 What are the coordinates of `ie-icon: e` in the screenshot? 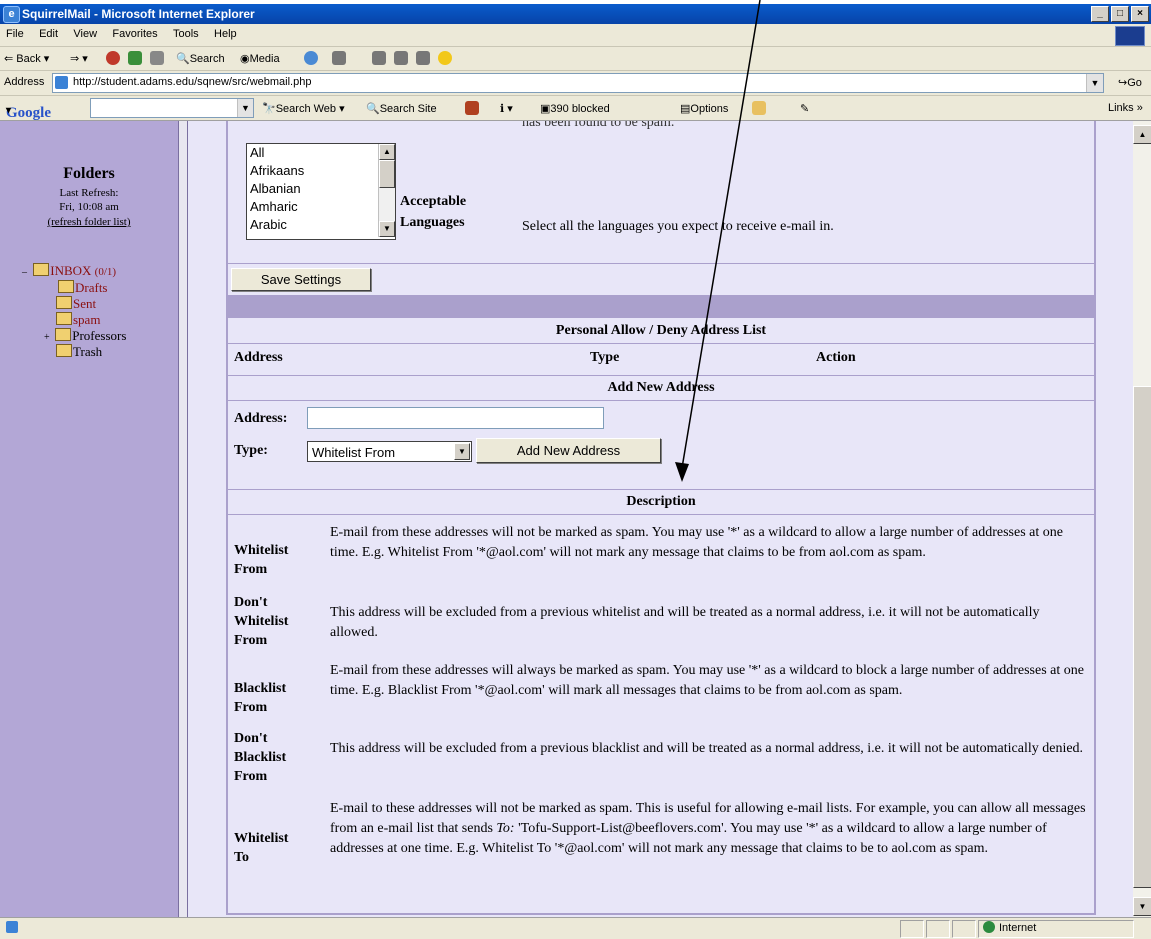 It's located at (11, 14).